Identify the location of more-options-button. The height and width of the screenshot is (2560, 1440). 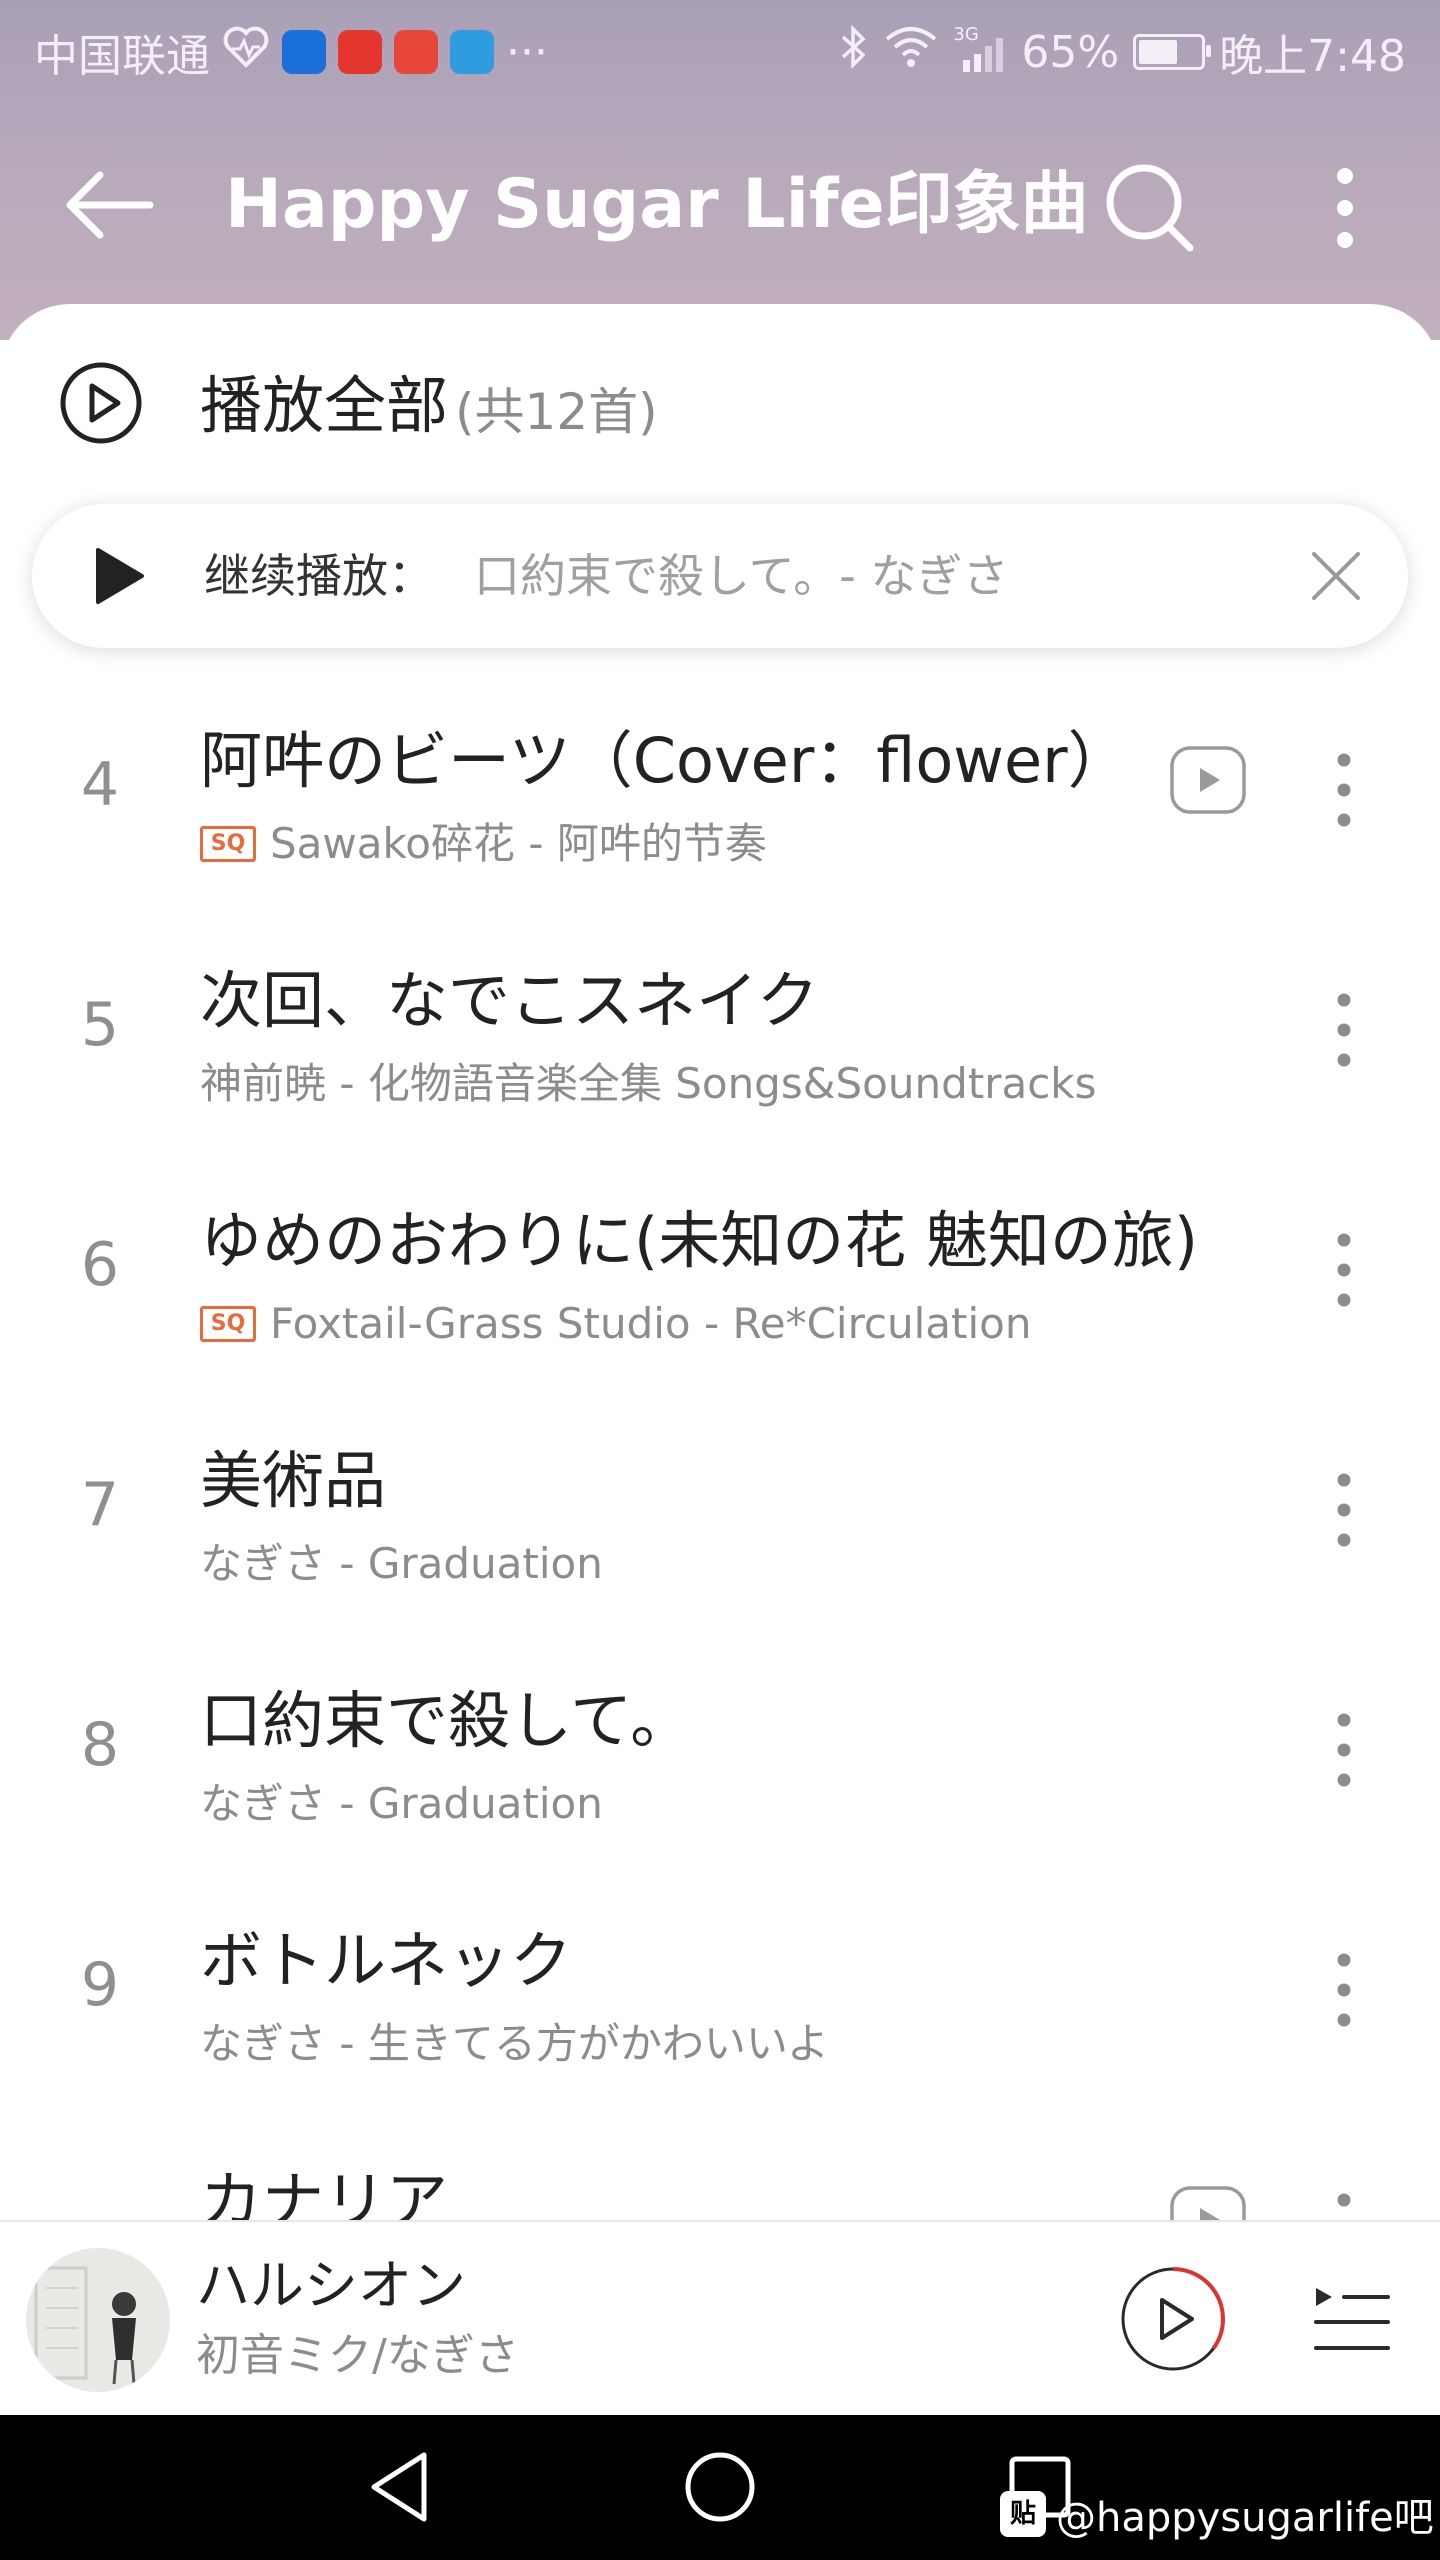
(1345, 208).